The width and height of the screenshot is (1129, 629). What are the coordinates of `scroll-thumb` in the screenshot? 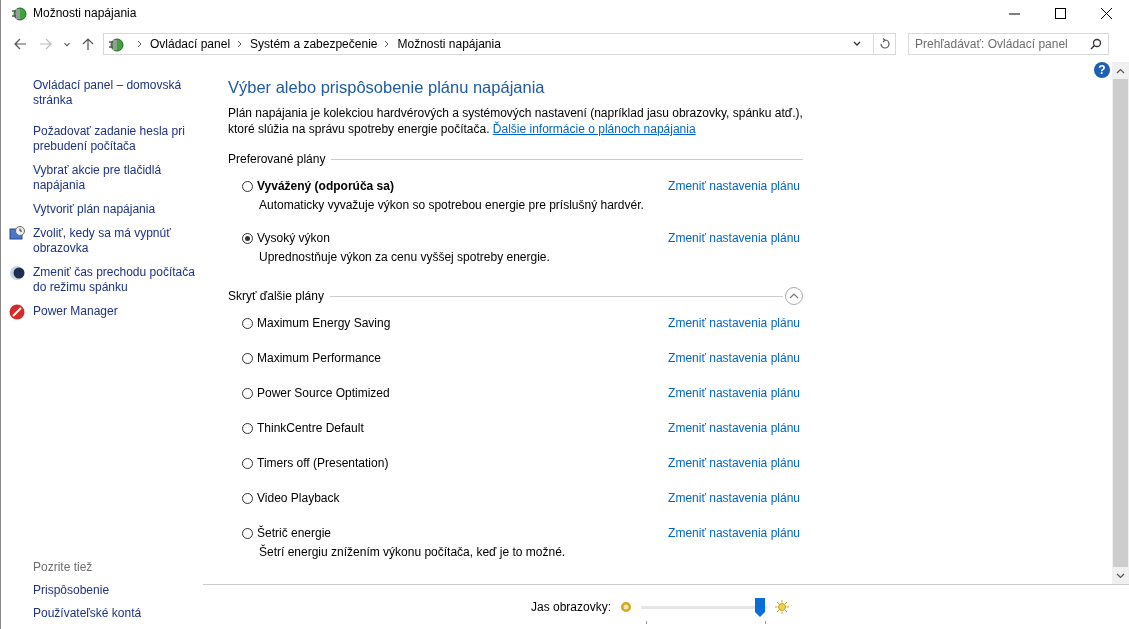 It's located at (1120, 323).